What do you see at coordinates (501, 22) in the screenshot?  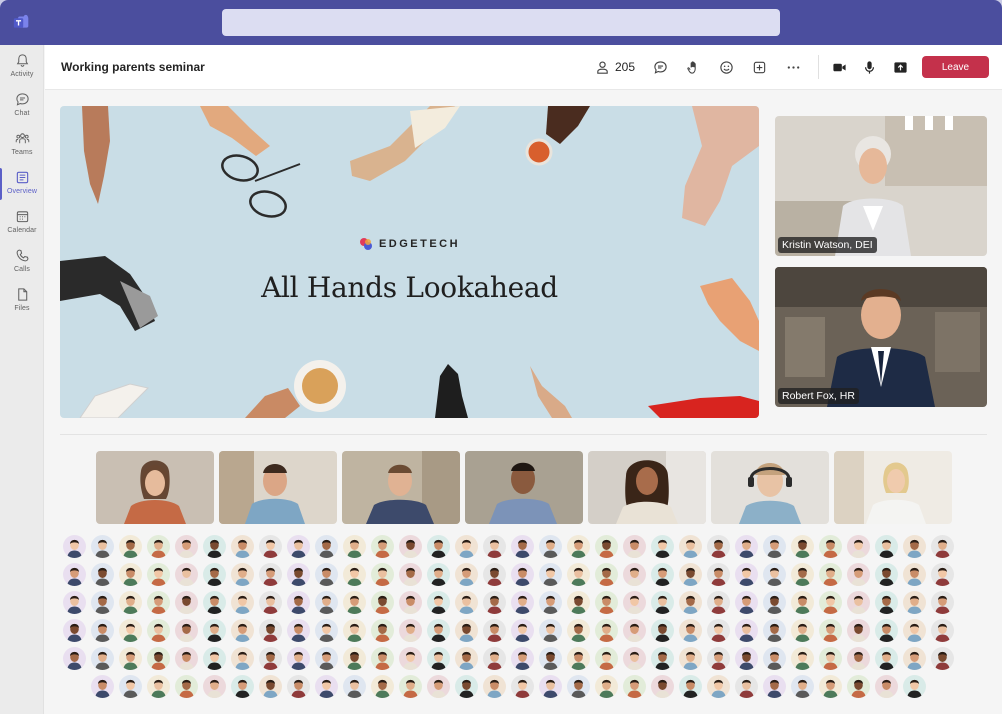 I see `search-input` at bounding box center [501, 22].